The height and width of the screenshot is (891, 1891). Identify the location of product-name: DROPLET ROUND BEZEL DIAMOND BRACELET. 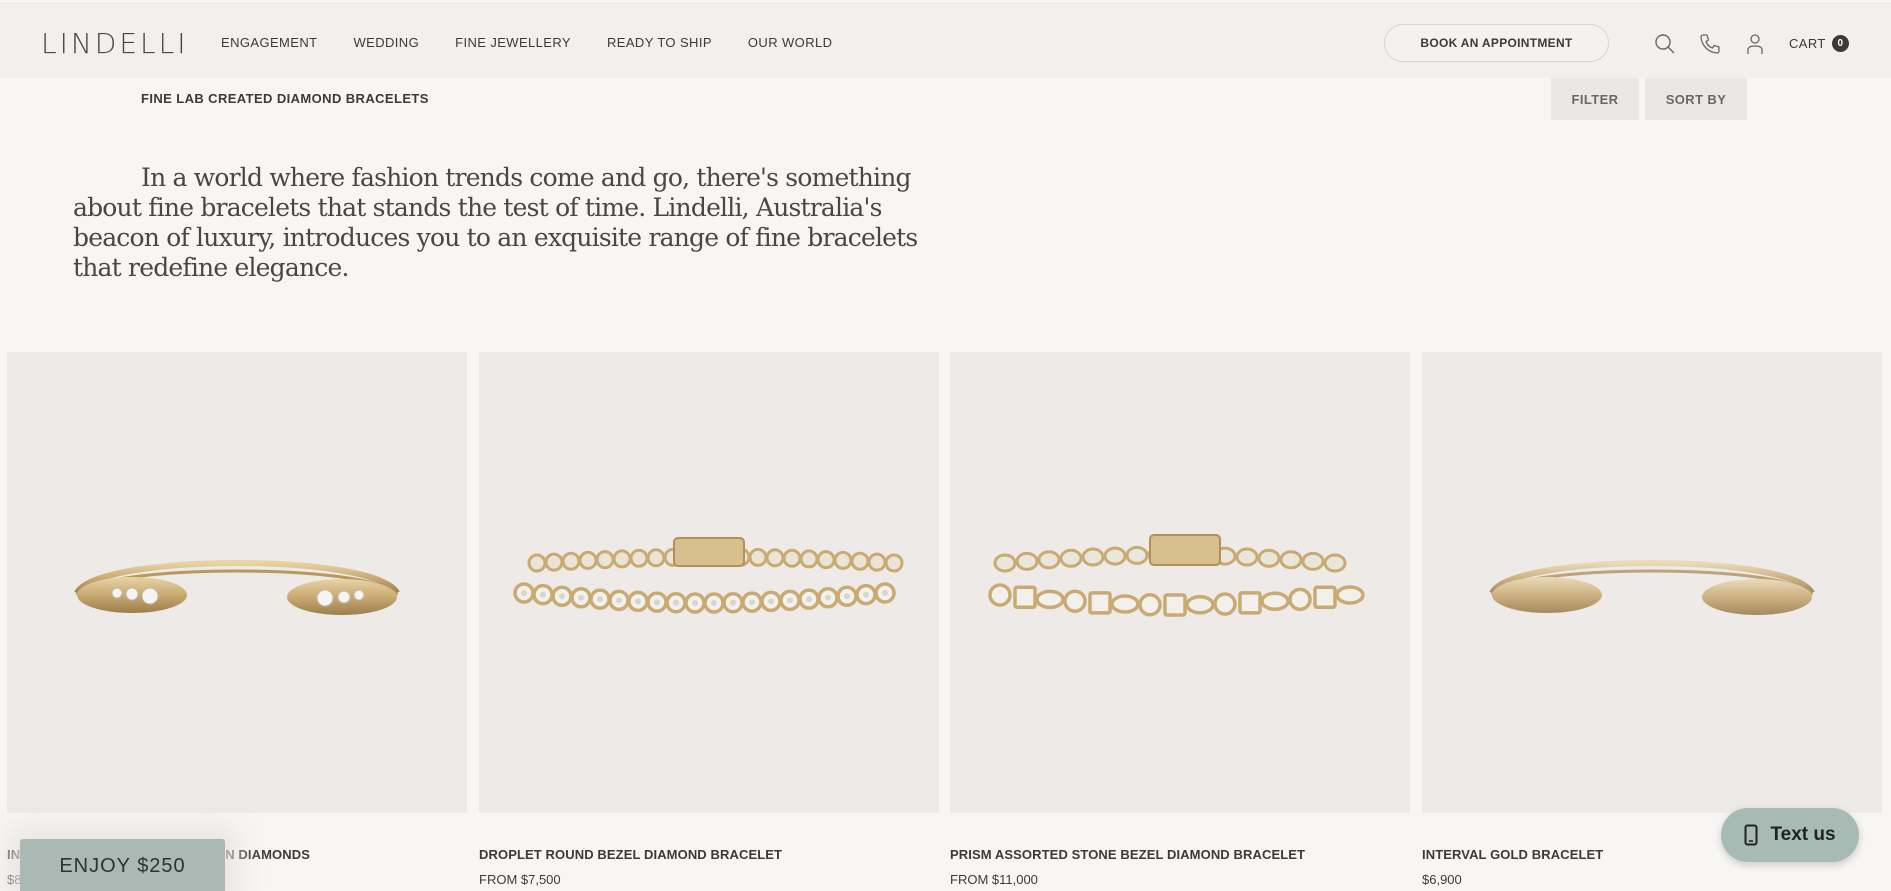
(709, 854).